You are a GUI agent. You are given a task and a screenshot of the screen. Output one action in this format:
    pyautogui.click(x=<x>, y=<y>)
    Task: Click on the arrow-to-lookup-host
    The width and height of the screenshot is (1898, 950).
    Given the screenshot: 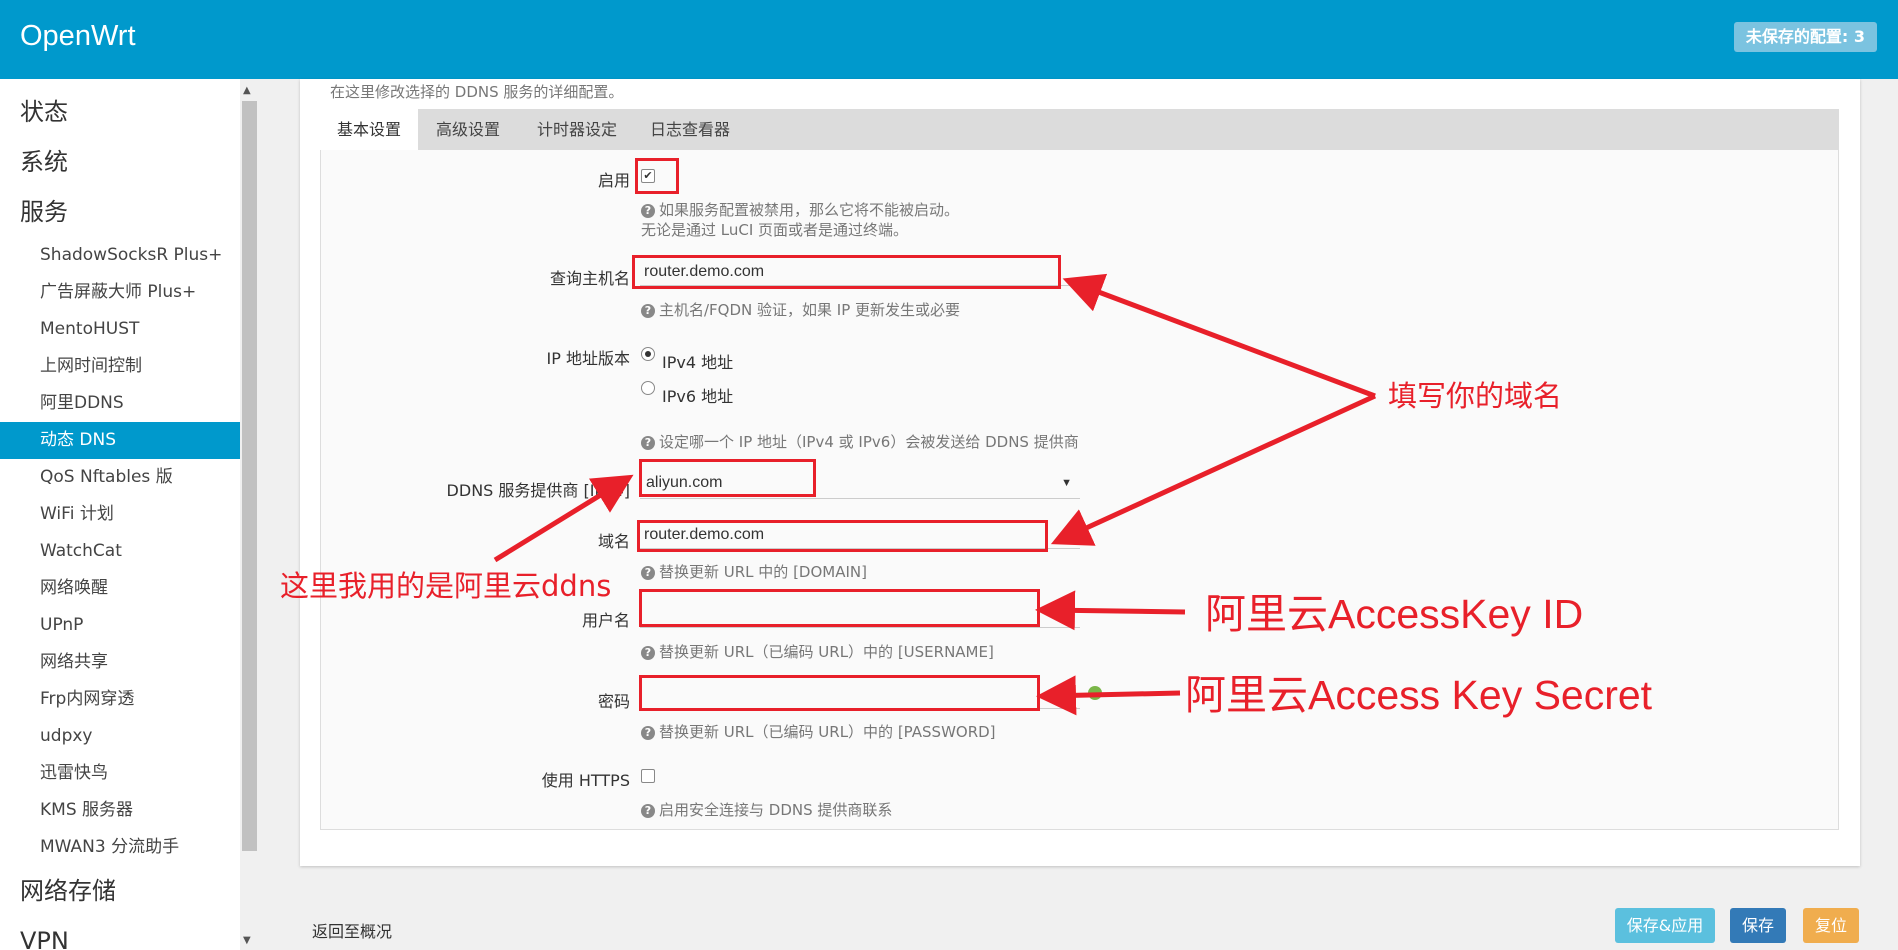 What is the action you would take?
    pyautogui.click(x=1219, y=336)
    